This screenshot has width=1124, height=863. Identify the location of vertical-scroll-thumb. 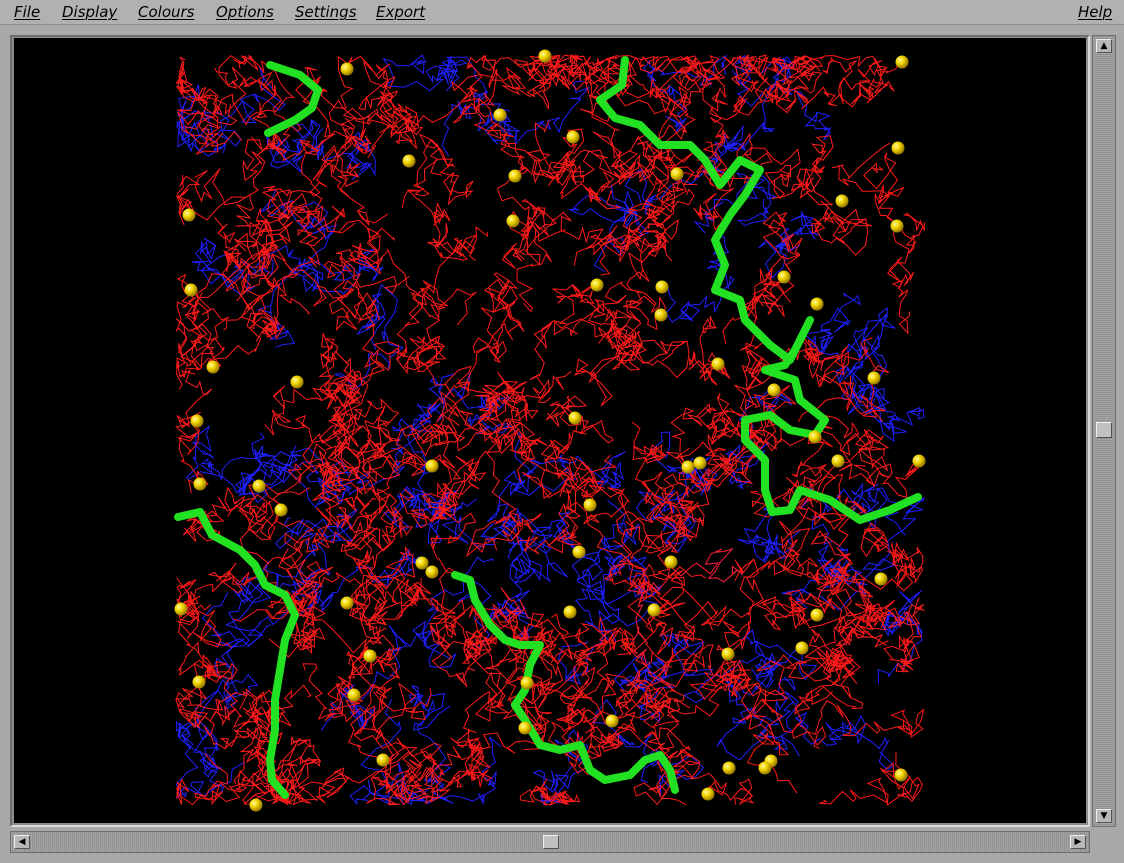
(1104, 430).